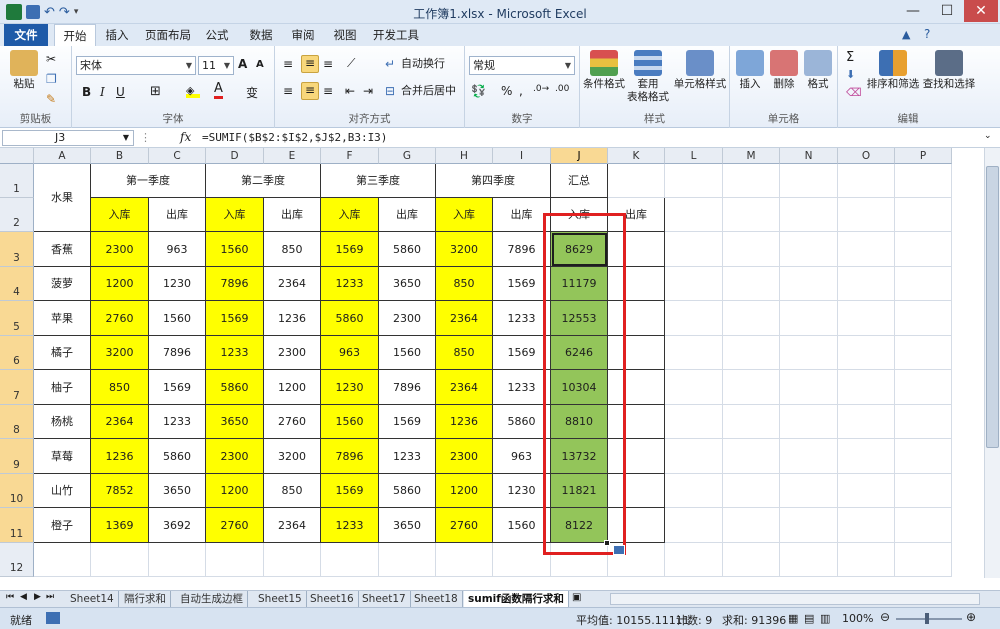  Describe the element at coordinates (120, 284) in the screenshot. I see `in-value-cell: 1200` at that location.